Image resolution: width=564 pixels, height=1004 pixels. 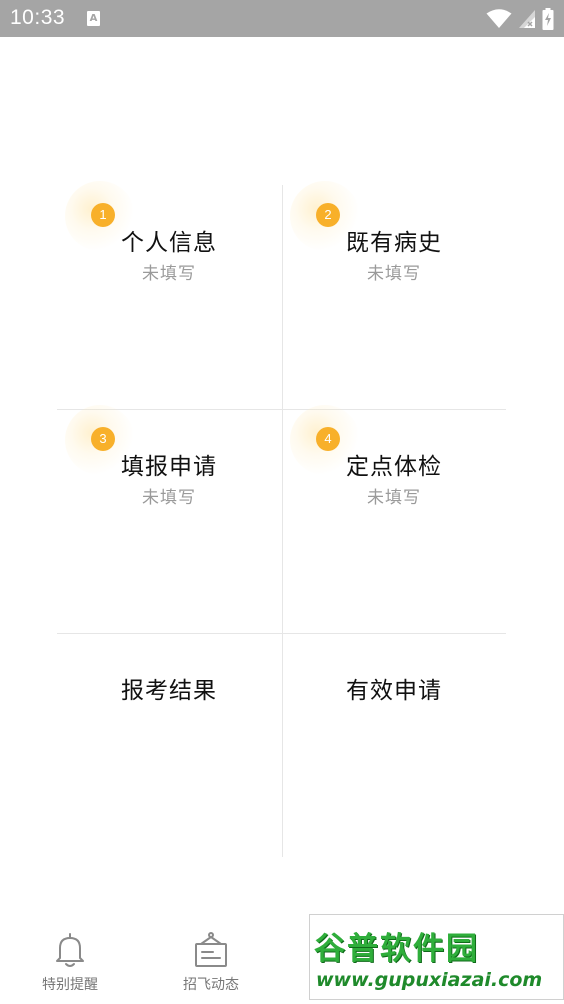 What do you see at coordinates (169, 691) in the screenshot?
I see `menu-item-title: 报考结果` at bounding box center [169, 691].